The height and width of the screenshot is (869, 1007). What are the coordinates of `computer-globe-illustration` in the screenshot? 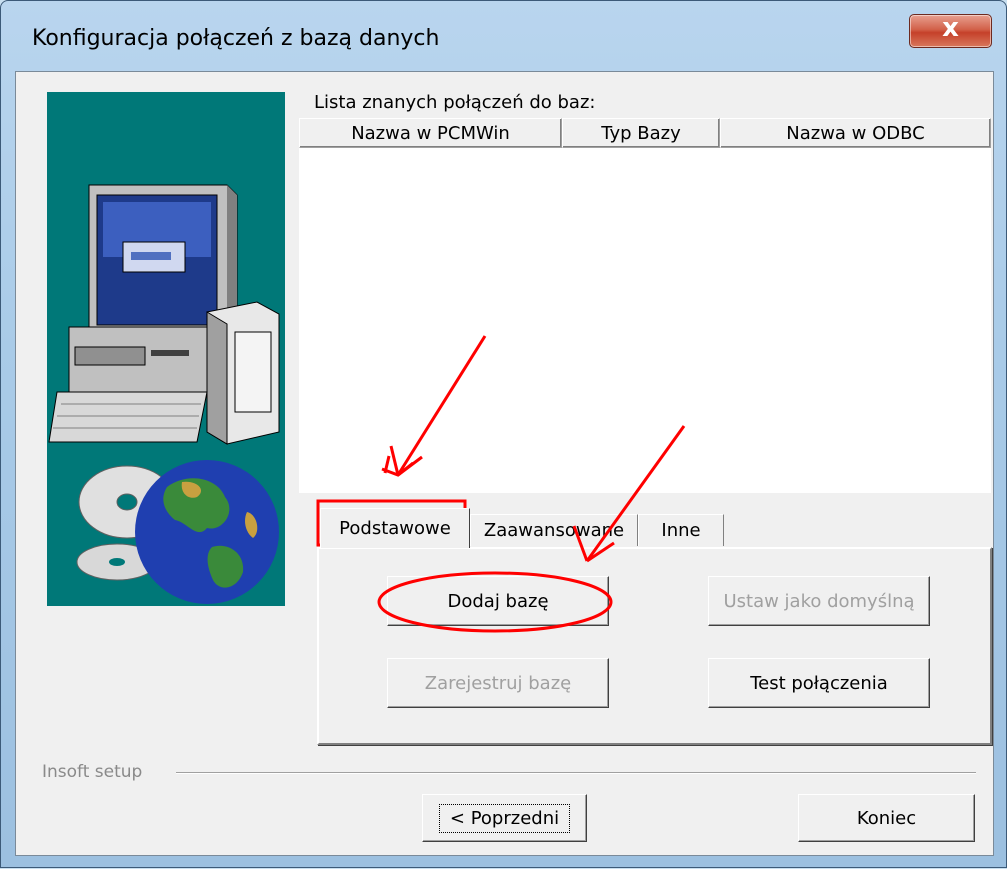 It's located at (164, 394).